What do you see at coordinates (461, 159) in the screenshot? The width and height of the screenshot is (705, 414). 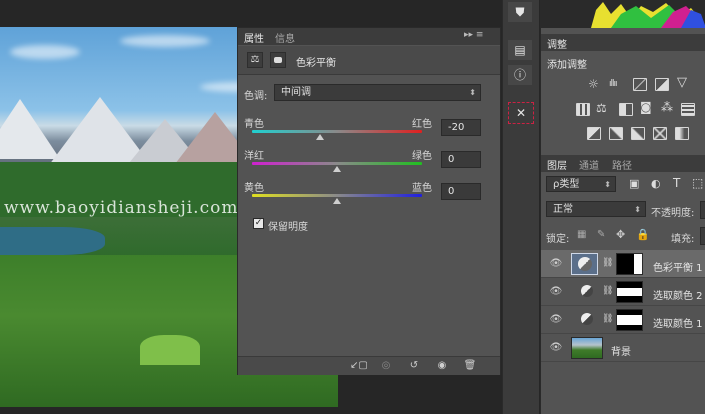 I see `magenta-green-value-field: 0` at bounding box center [461, 159].